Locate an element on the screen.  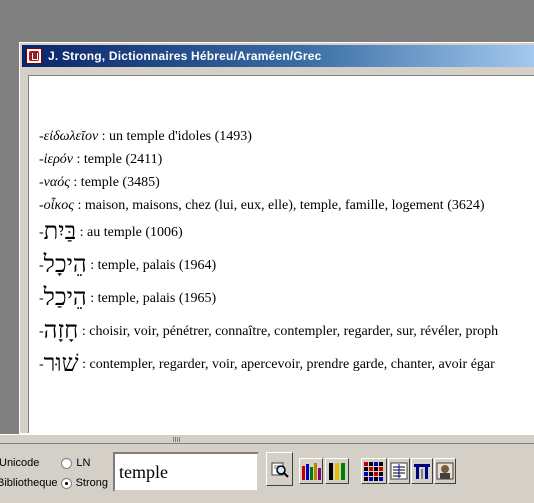
entry-term: הֵיכַל is located at coordinates (65, 298).